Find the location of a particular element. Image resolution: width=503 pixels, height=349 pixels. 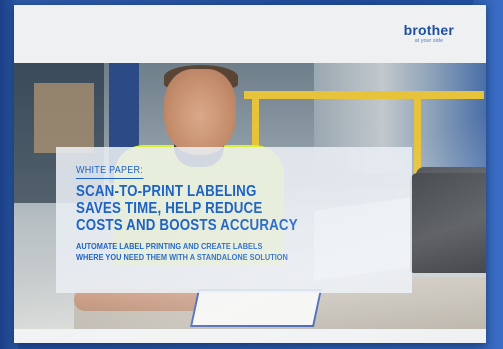

document-type-label: WHITE PAPER: is located at coordinates (110, 172).